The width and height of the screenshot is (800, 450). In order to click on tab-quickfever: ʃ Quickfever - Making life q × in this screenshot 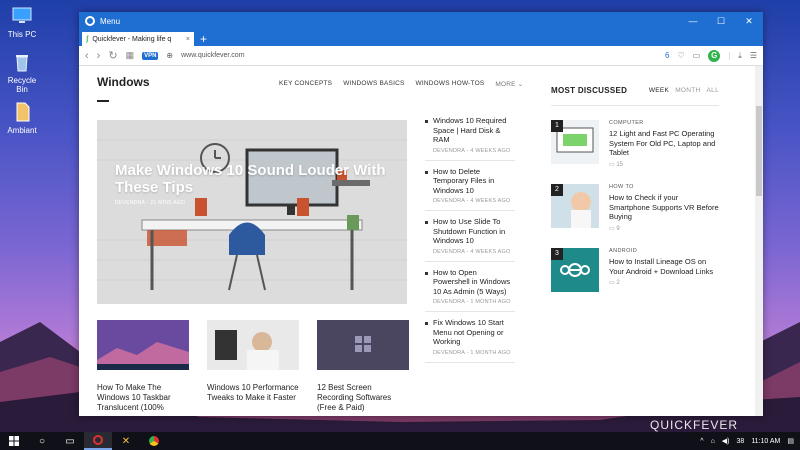, I will do `click(138, 39)`.